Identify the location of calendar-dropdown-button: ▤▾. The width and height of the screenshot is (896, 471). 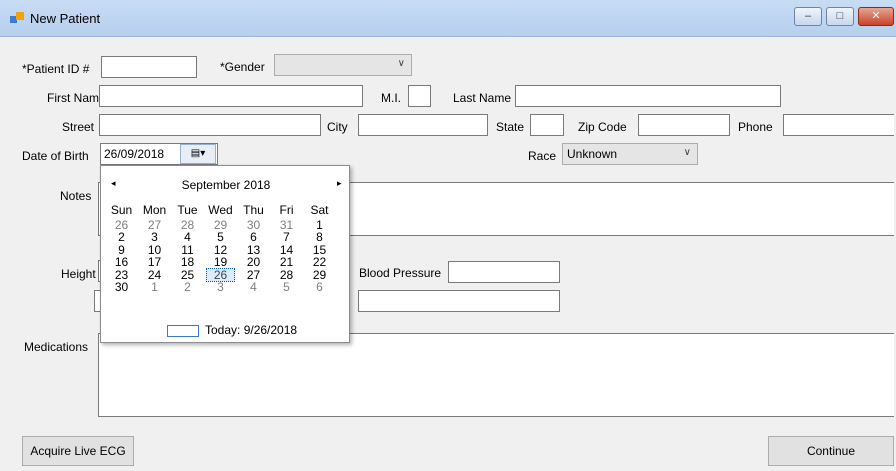
(198, 154).